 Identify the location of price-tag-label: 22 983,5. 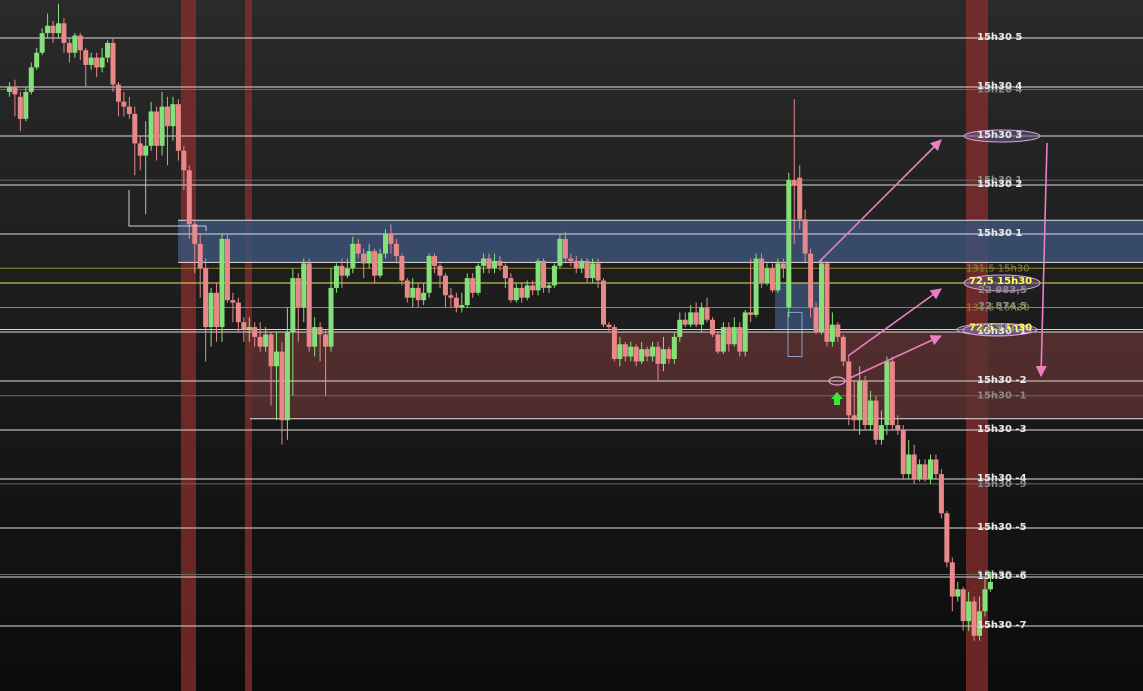
(1002, 290).